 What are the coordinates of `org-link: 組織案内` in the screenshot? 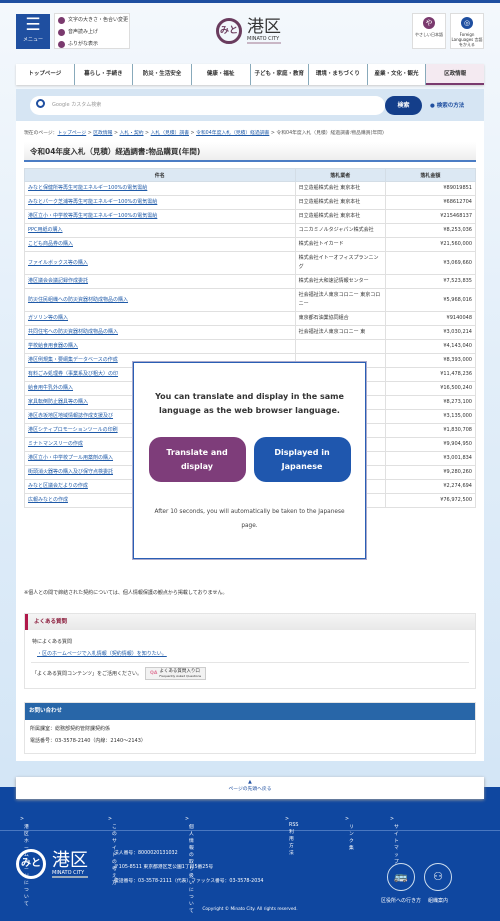 It's located at (438, 900).